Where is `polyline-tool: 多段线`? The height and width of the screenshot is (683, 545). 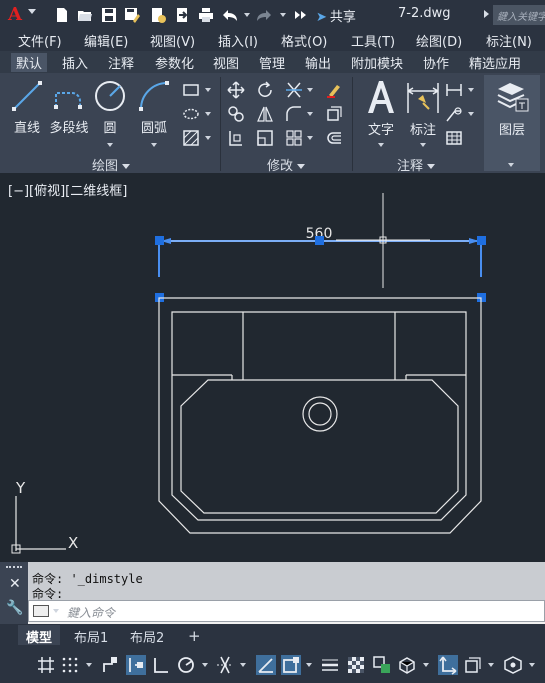
polyline-tool: 多段线 is located at coordinates (69, 107).